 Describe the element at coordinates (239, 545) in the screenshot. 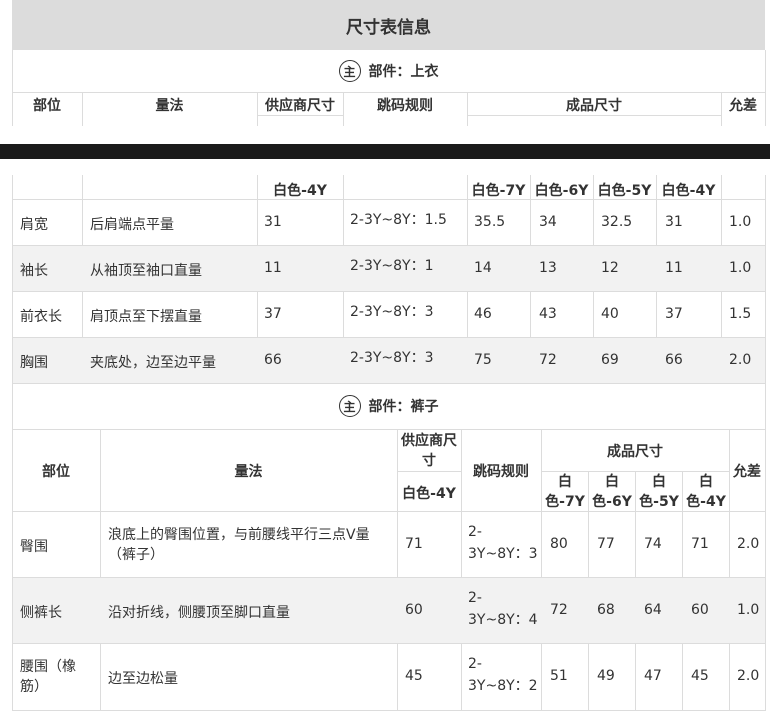

I see `table-row-method: 浪底上的臀围位置，与前腰线平行三点V量（裤子）` at that location.